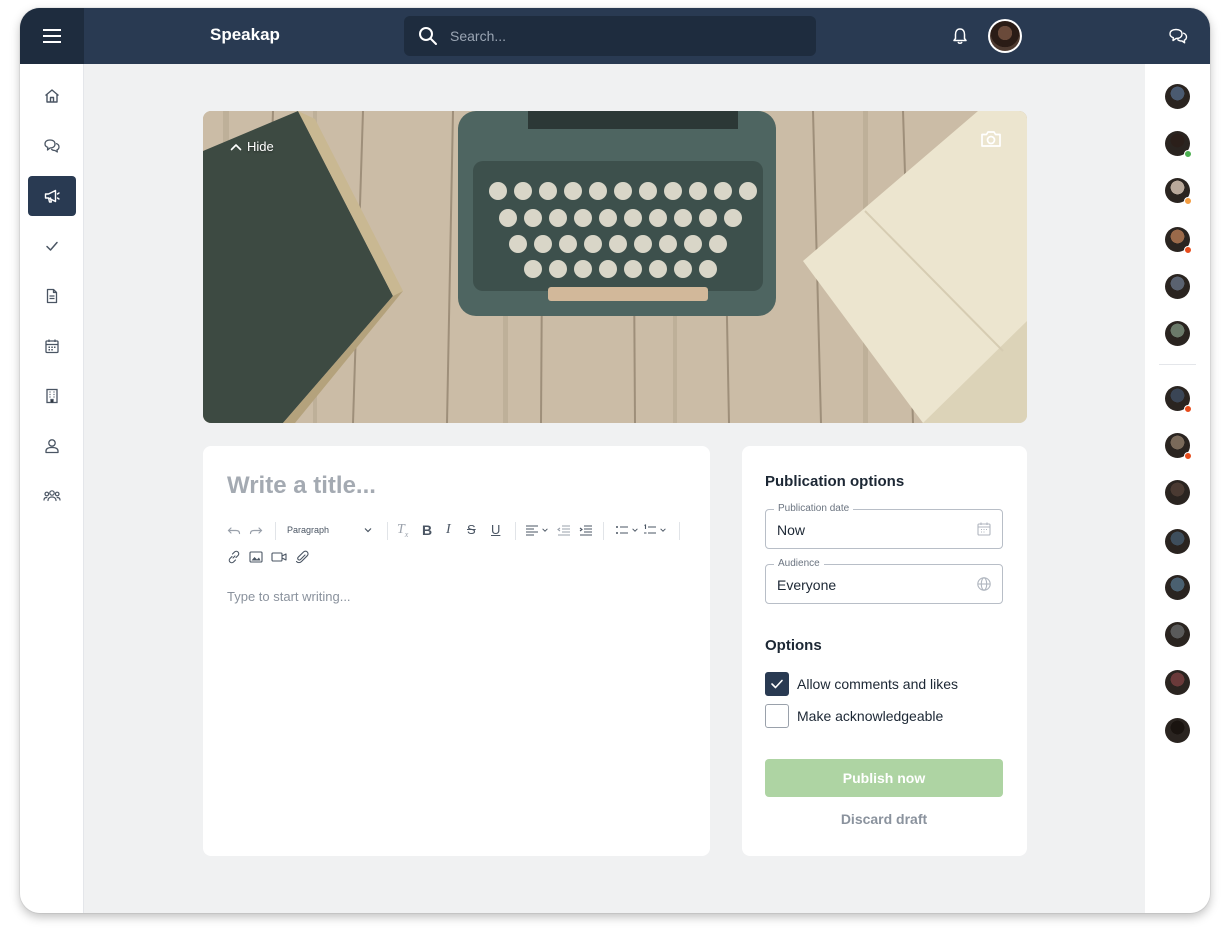 The height and width of the screenshot is (928, 1226). Describe the element at coordinates (471, 529) in the screenshot. I see `strikethrough-icon: S` at that location.